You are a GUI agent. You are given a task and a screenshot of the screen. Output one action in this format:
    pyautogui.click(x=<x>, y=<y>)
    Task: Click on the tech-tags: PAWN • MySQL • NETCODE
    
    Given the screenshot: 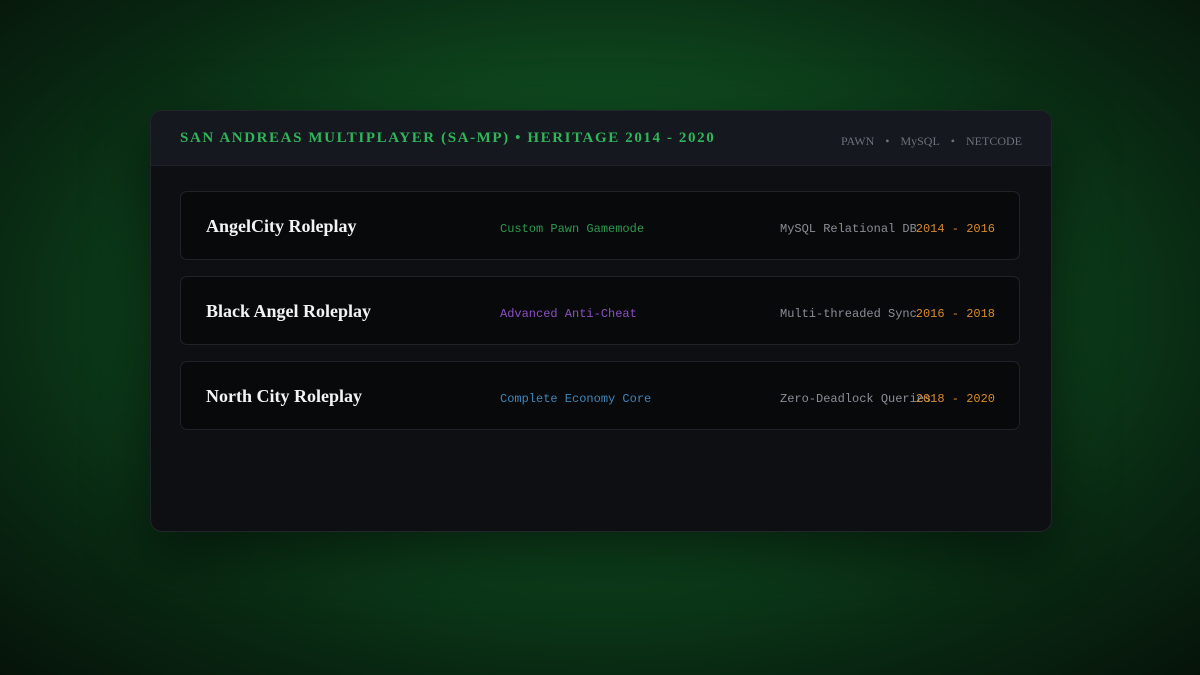 What is the action you would take?
    pyautogui.click(x=931, y=141)
    